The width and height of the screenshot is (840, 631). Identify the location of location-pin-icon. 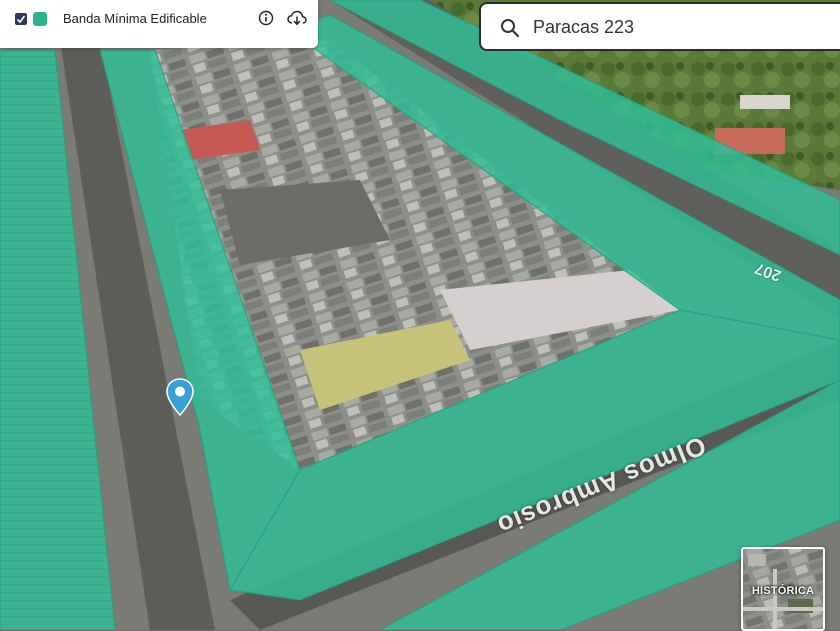
(180, 399).